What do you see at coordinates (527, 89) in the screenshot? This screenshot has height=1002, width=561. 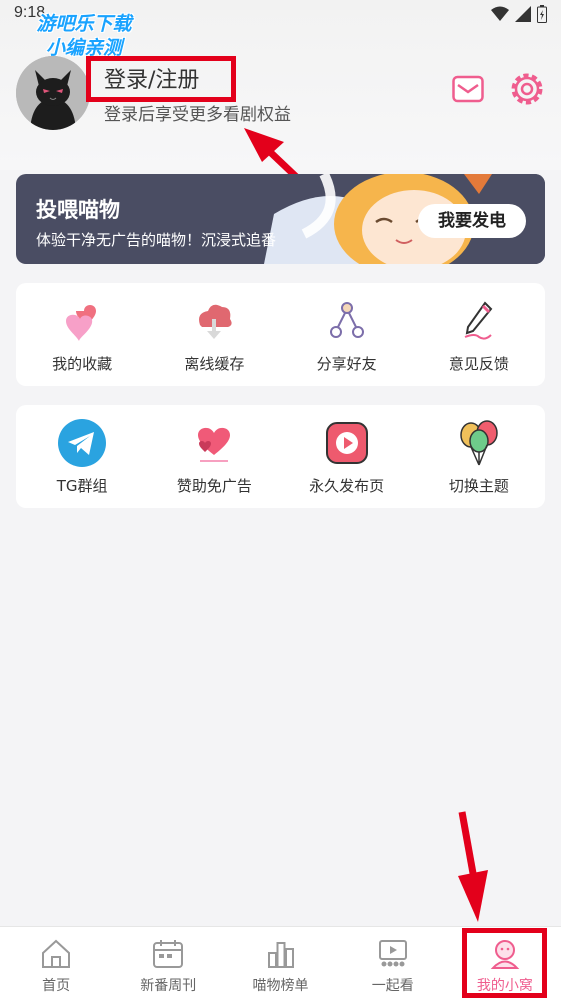 I see `gear-icon` at bounding box center [527, 89].